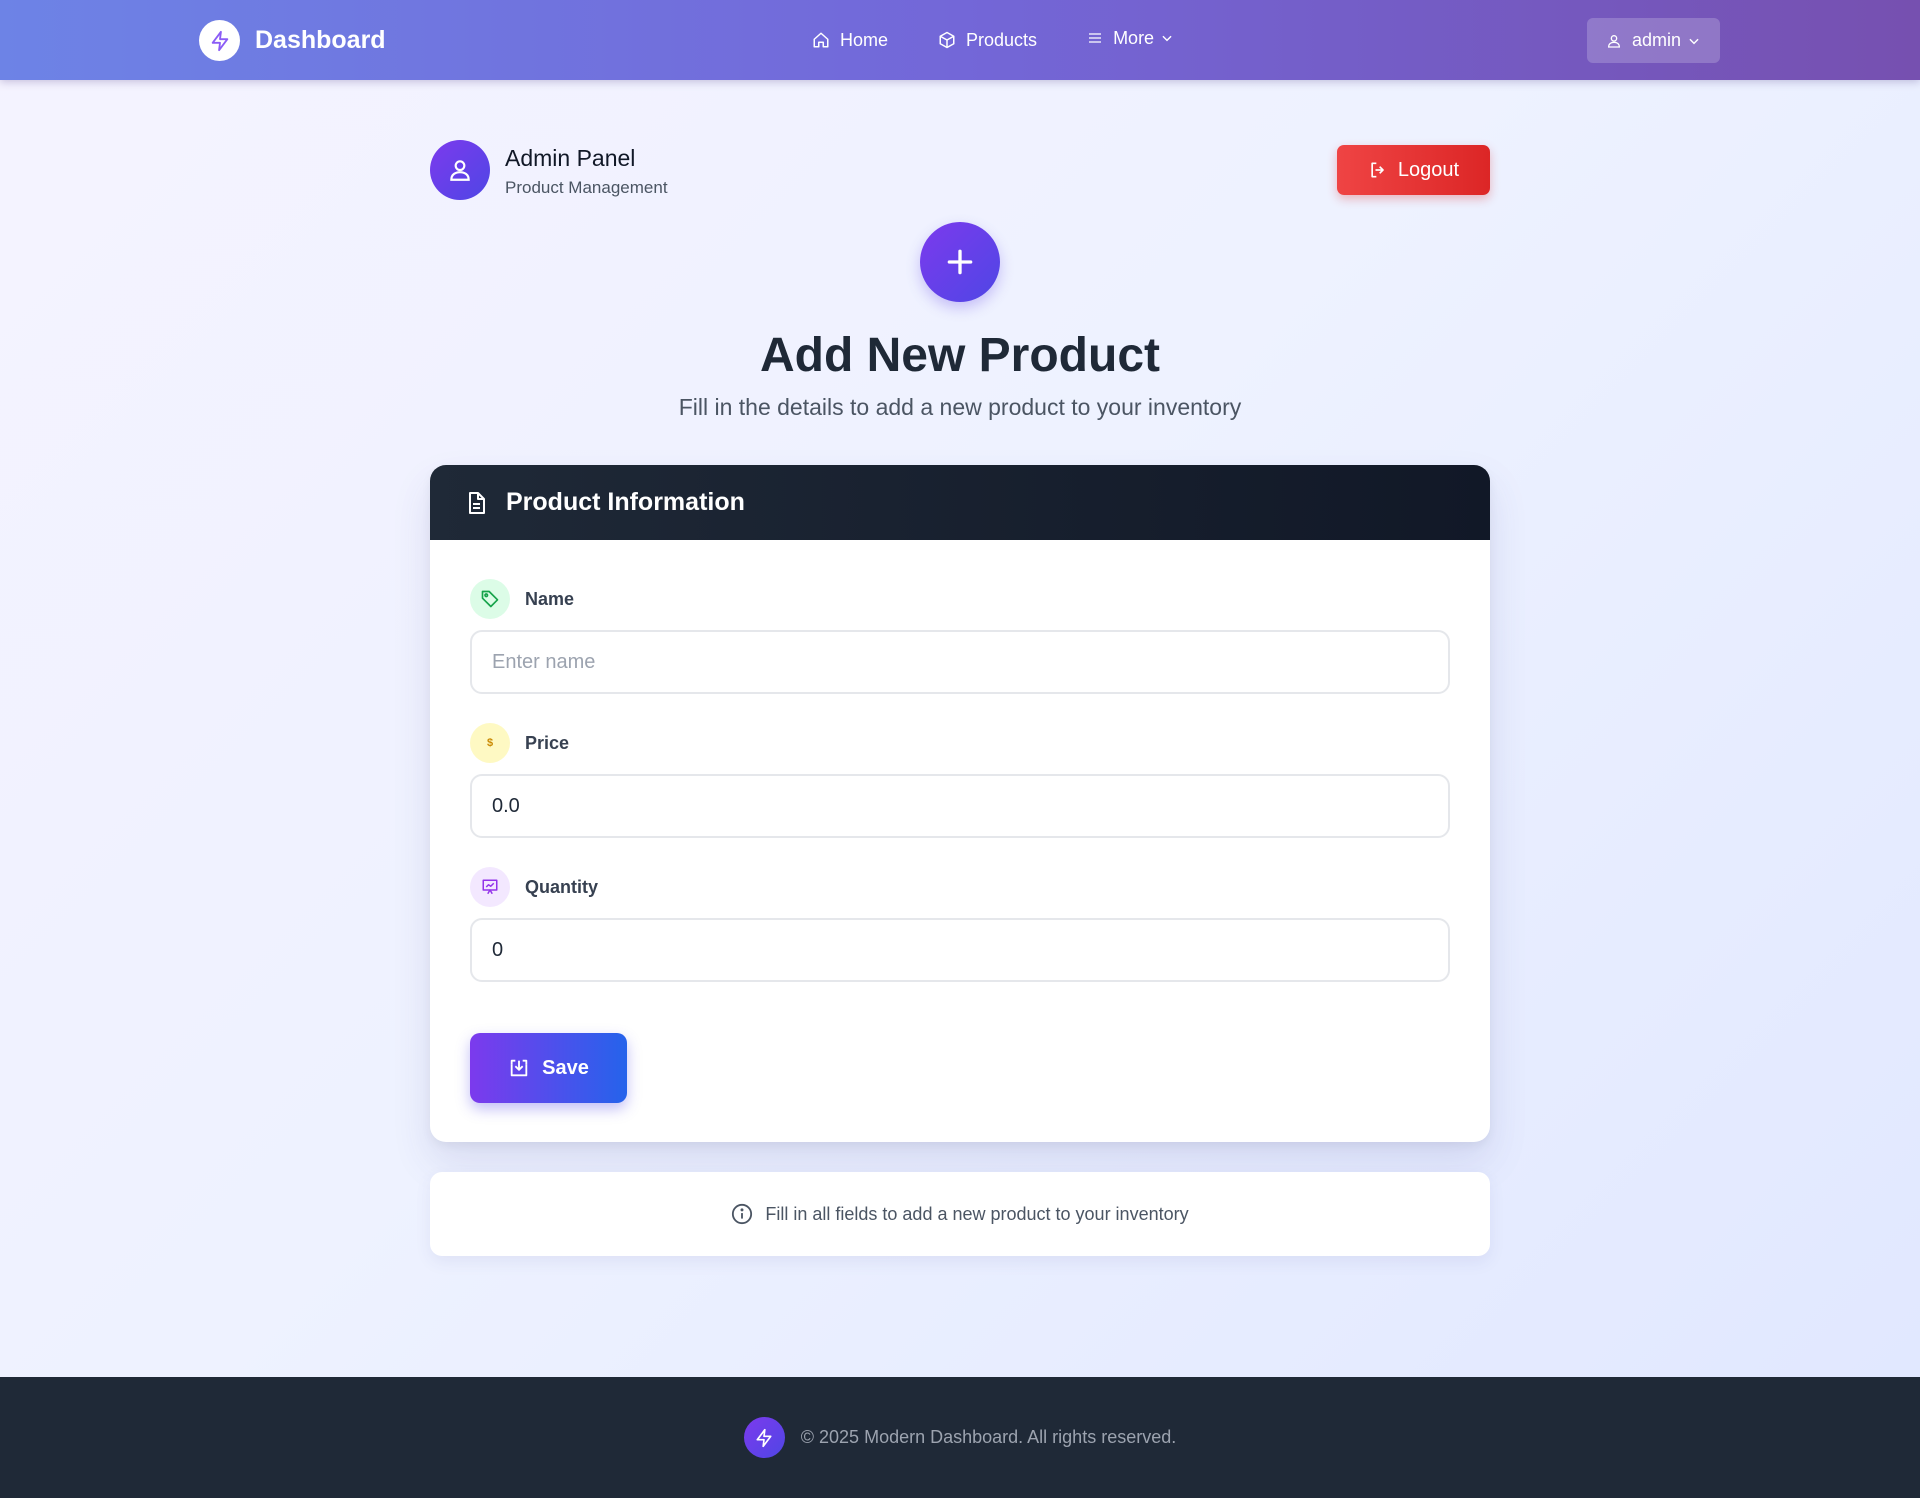  What do you see at coordinates (1428, 169) in the screenshot?
I see `logout-label: Logout` at bounding box center [1428, 169].